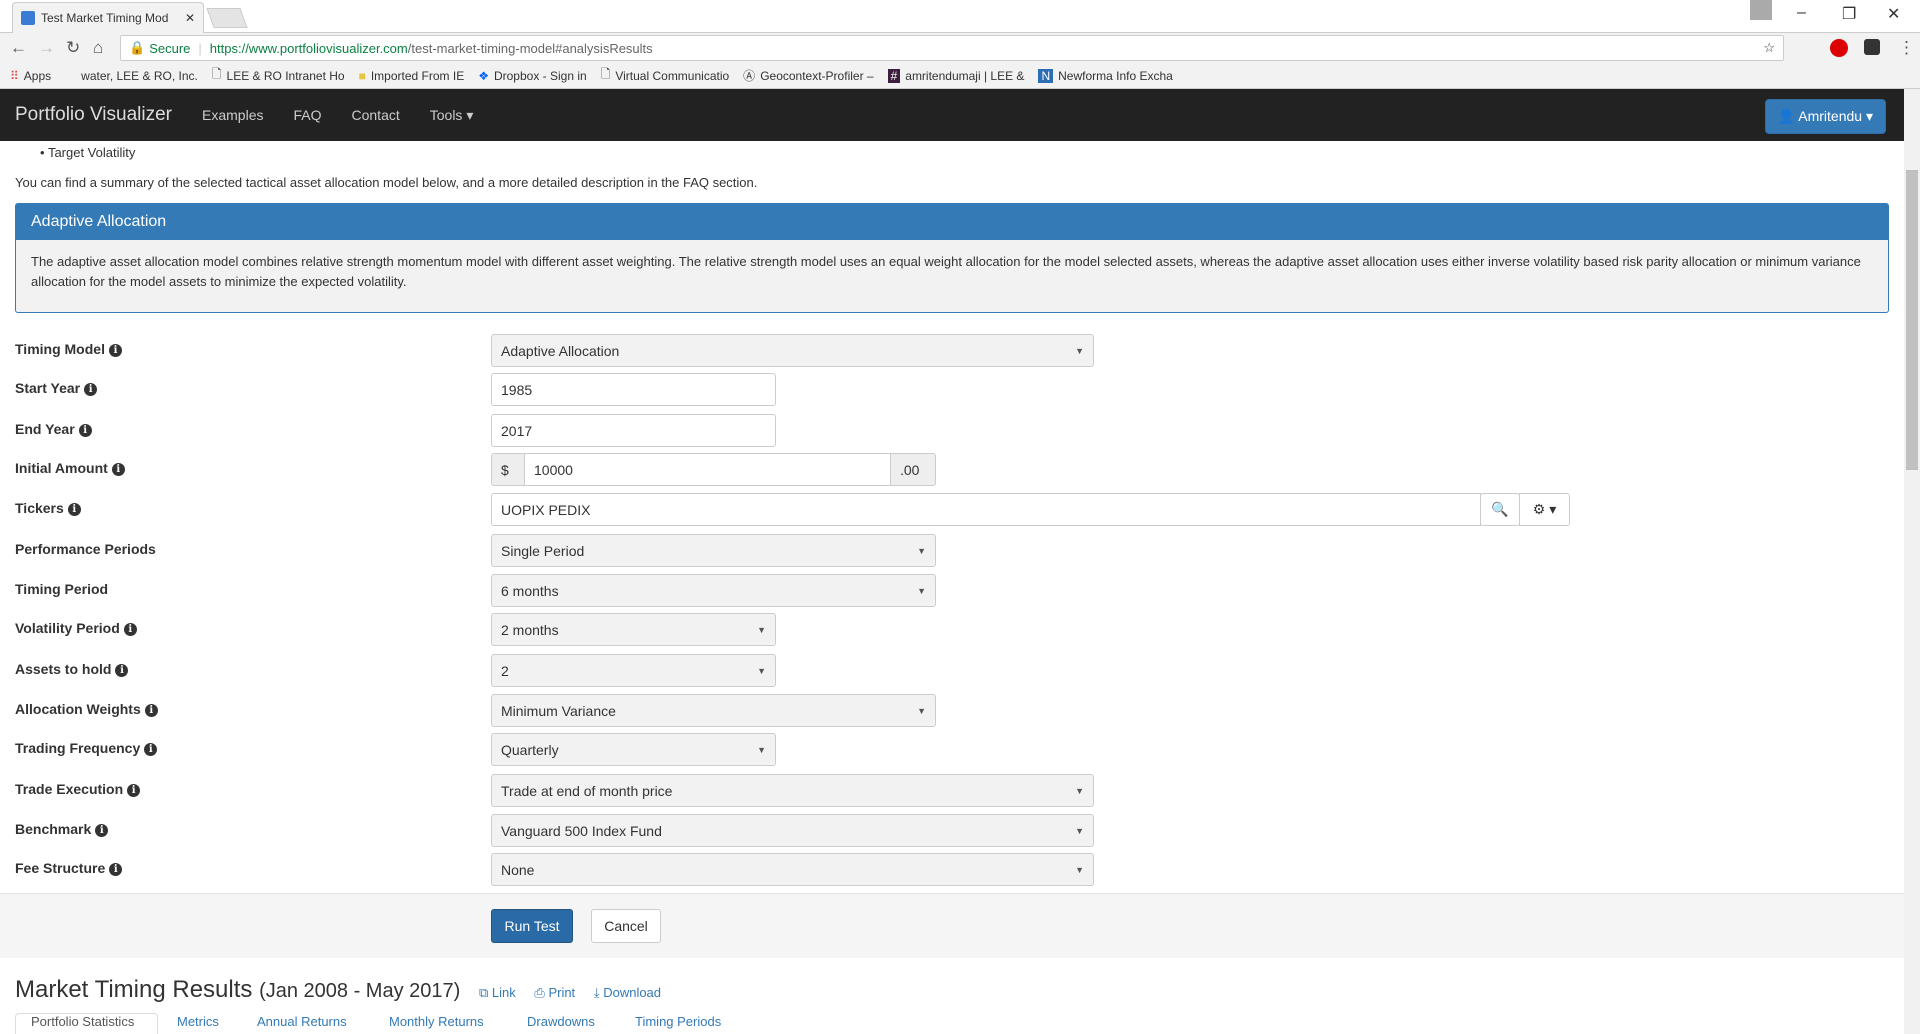 Image resolution: width=1920 pixels, height=1034 pixels. I want to click on bookmark: Ⓐ Geocontext-Profiler –, so click(808, 75).